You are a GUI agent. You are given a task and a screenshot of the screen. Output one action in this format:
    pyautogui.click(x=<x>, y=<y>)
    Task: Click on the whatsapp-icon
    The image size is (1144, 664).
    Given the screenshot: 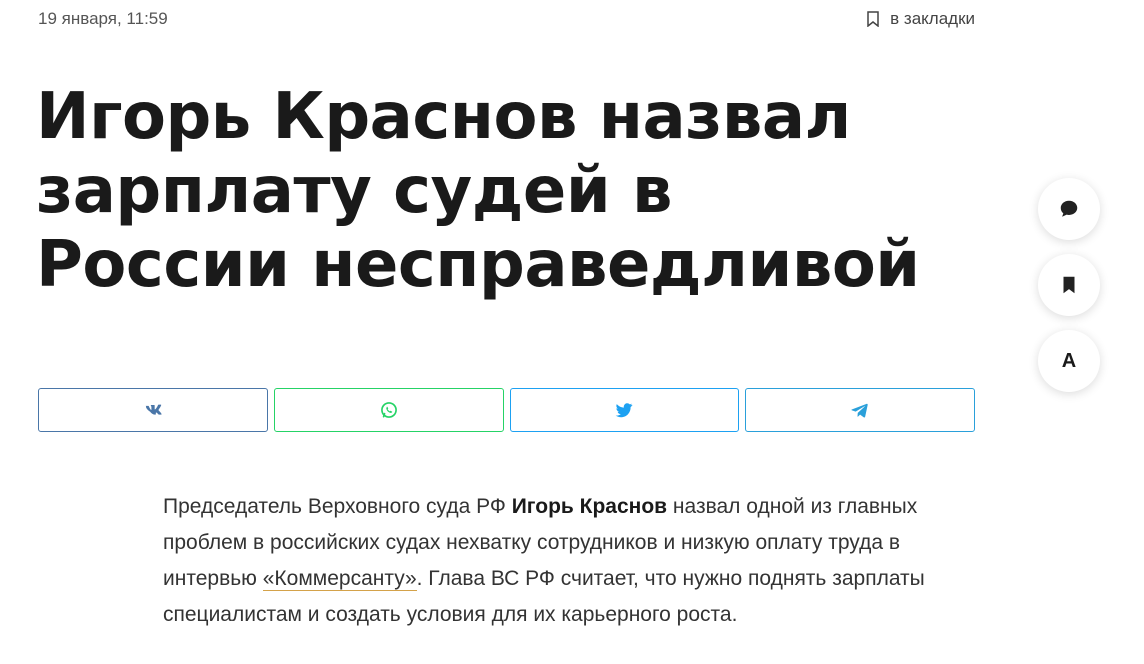 What is the action you would take?
    pyautogui.click(x=388, y=410)
    